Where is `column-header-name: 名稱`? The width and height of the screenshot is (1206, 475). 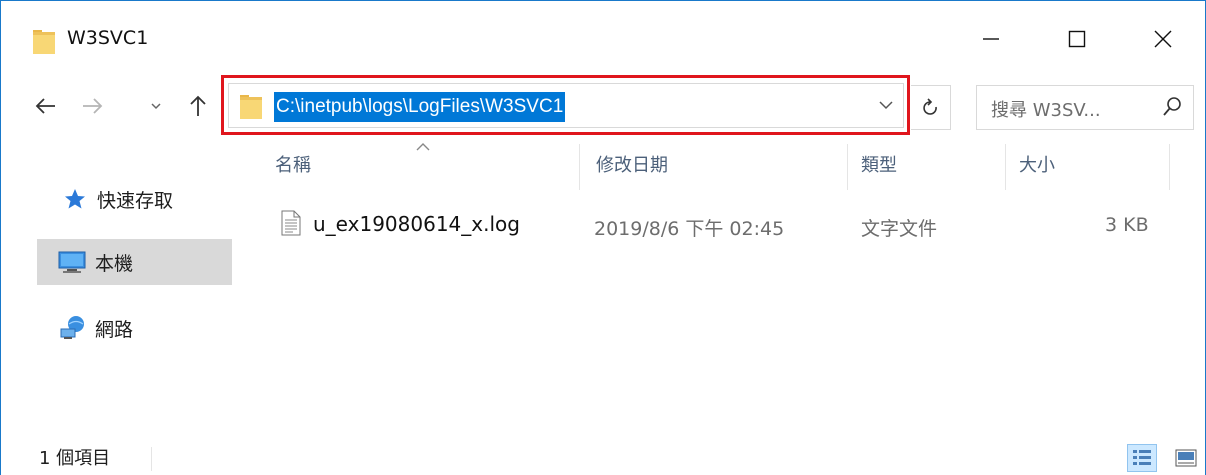
column-header-name: 名稱 is located at coordinates (293, 164).